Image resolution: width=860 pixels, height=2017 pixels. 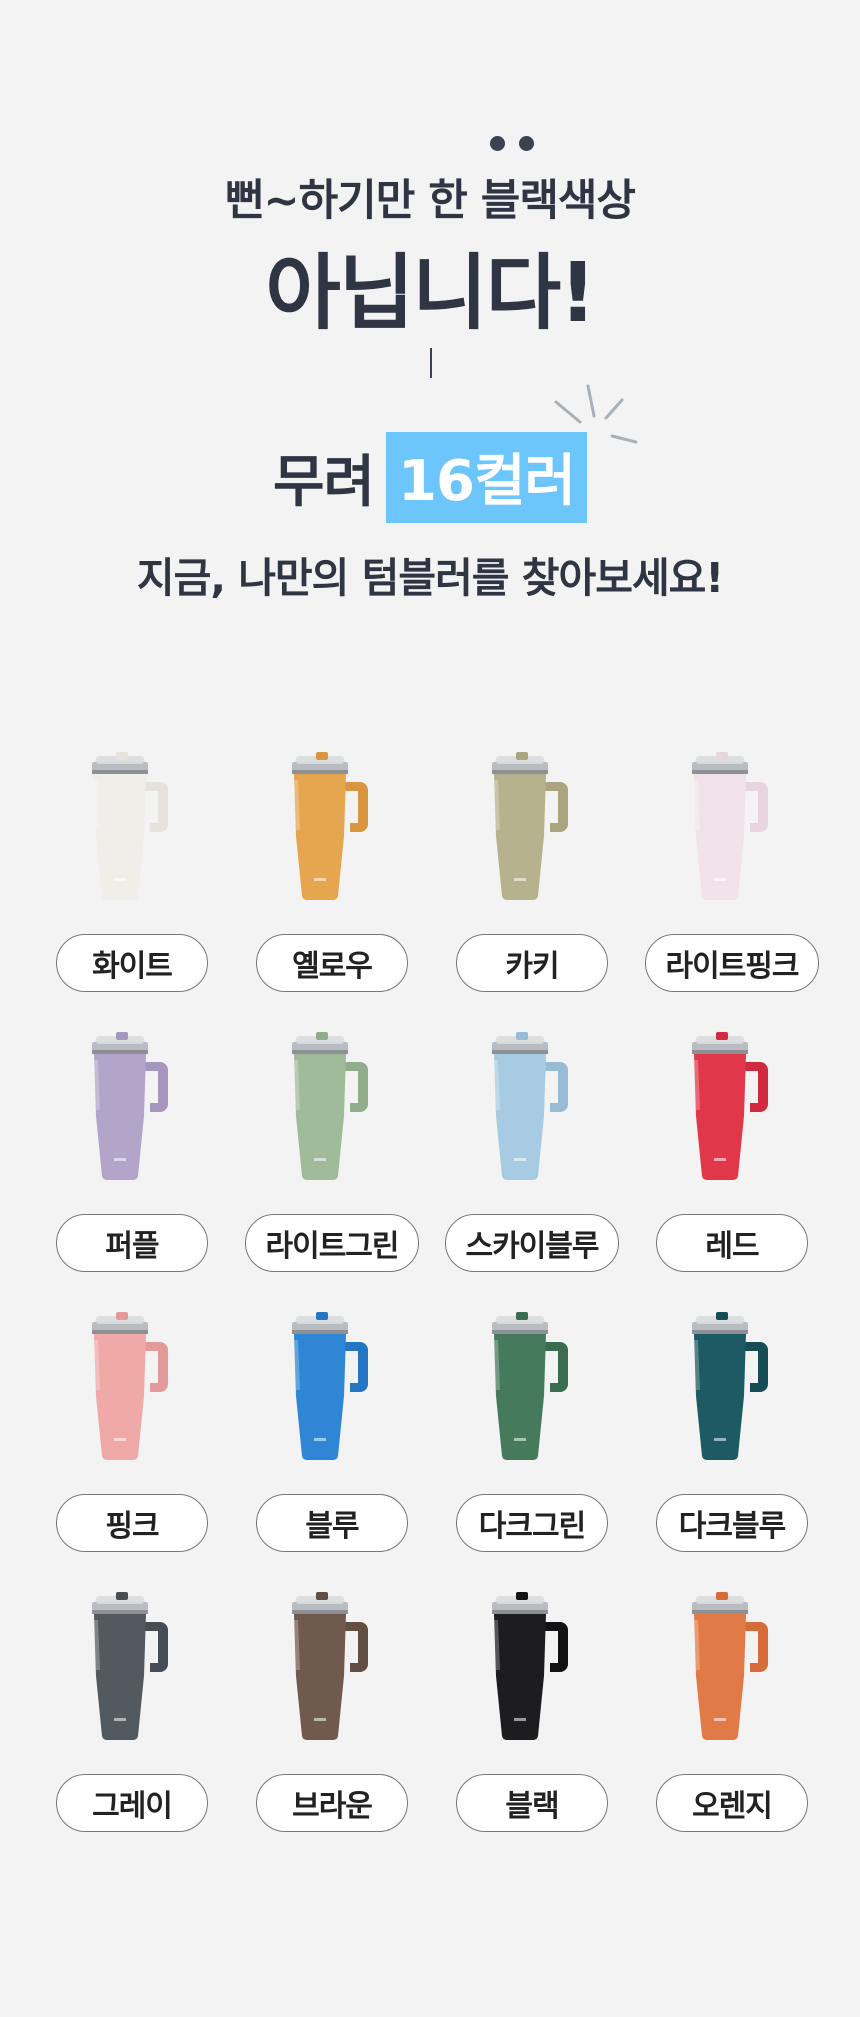 What do you see at coordinates (332, 963) in the screenshot?
I see `color-label-button: 옐로우` at bounding box center [332, 963].